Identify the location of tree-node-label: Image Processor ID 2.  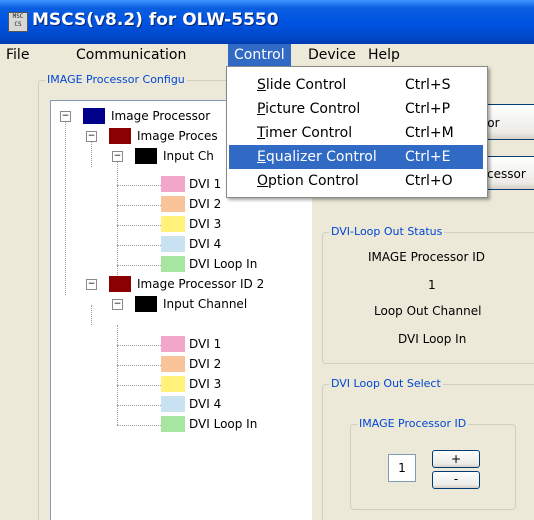
(201, 284).